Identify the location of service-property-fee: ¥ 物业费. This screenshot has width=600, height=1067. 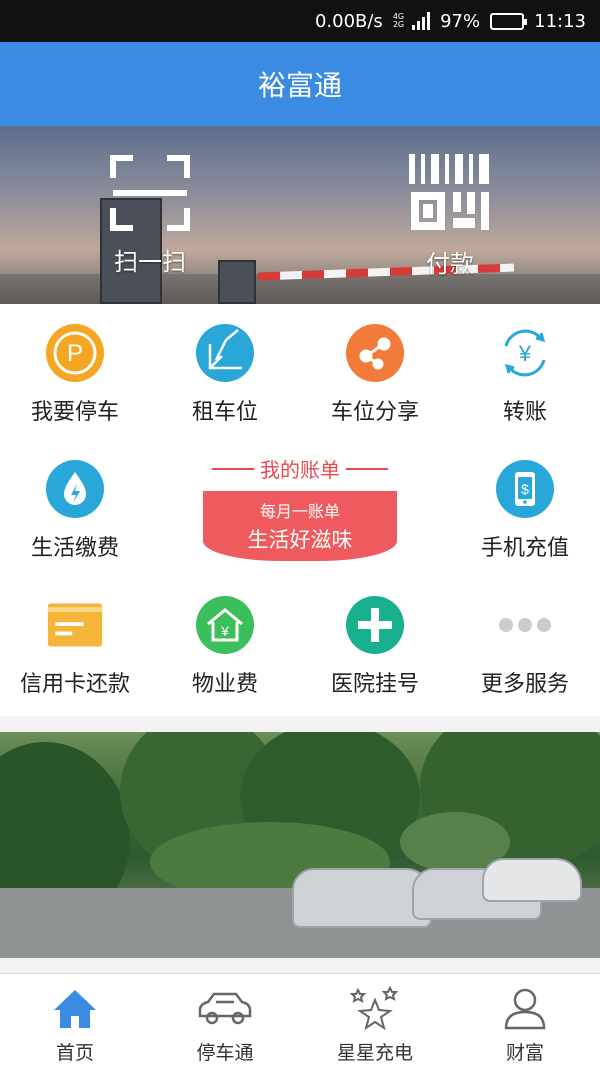
(225, 647).